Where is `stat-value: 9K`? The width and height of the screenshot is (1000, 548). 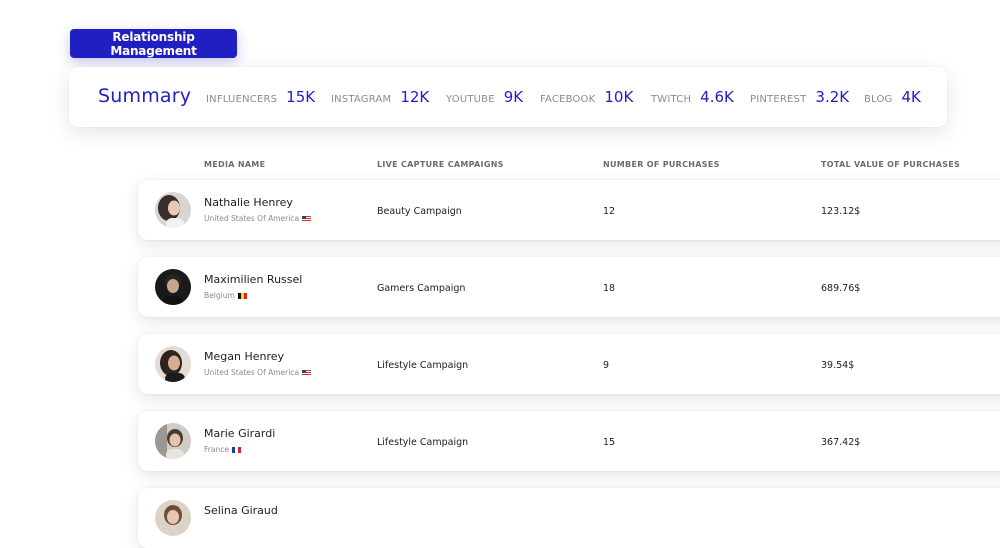
stat-value: 9K is located at coordinates (513, 97).